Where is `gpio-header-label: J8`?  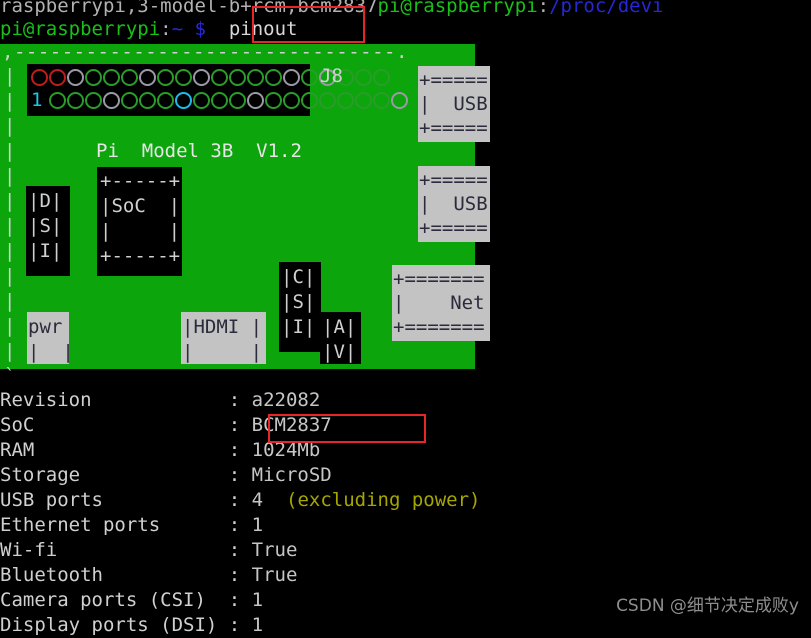
gpio-header-label: J8 is located at coordinates (331, 76).